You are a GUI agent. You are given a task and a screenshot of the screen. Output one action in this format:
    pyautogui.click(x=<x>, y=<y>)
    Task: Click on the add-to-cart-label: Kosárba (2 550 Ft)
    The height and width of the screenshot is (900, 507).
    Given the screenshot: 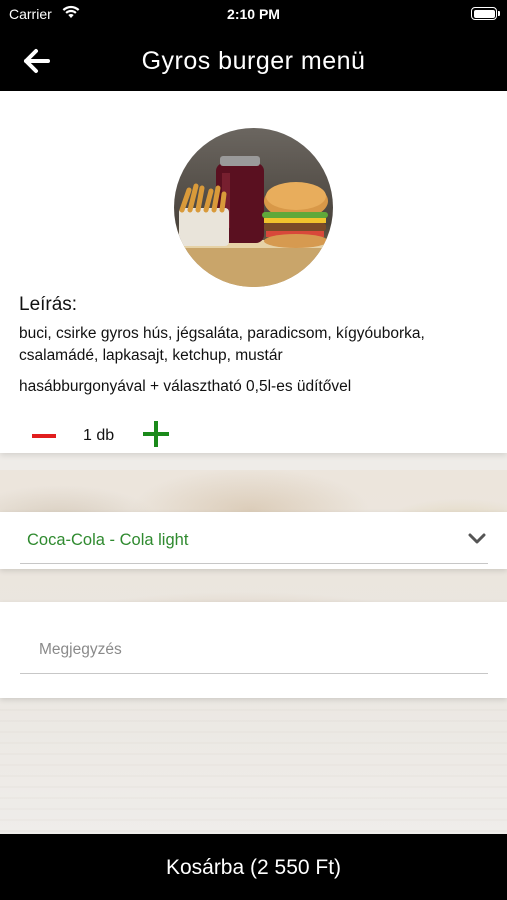 What is the action you would take?
    pyautogui.click(x=253, y=867)
    